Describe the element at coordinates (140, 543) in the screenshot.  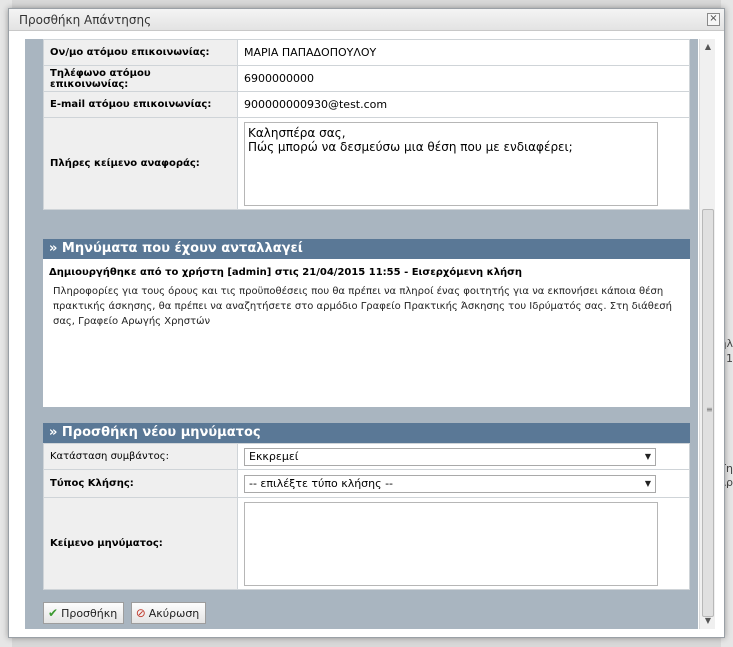
I see `message-text-label: Κείμενο μηνύματος:` at that location.